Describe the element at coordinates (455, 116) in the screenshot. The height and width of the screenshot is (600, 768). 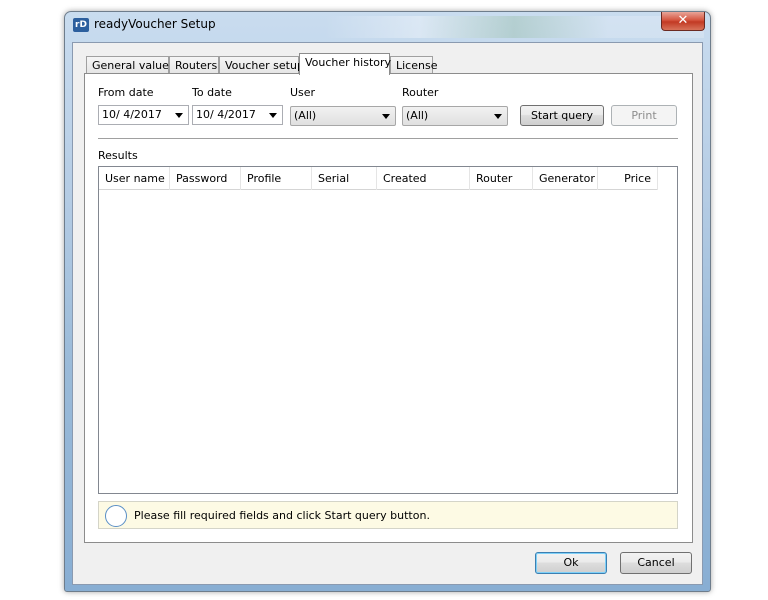
I see `router-dropdown: (All)` at that location.